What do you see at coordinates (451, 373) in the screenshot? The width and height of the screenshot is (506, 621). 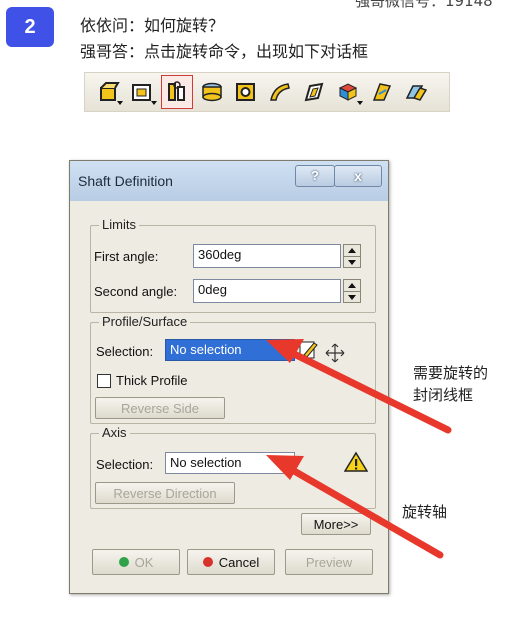 I see `profile-note-line1: 需要旋转的` at bounding box center [451, 373].